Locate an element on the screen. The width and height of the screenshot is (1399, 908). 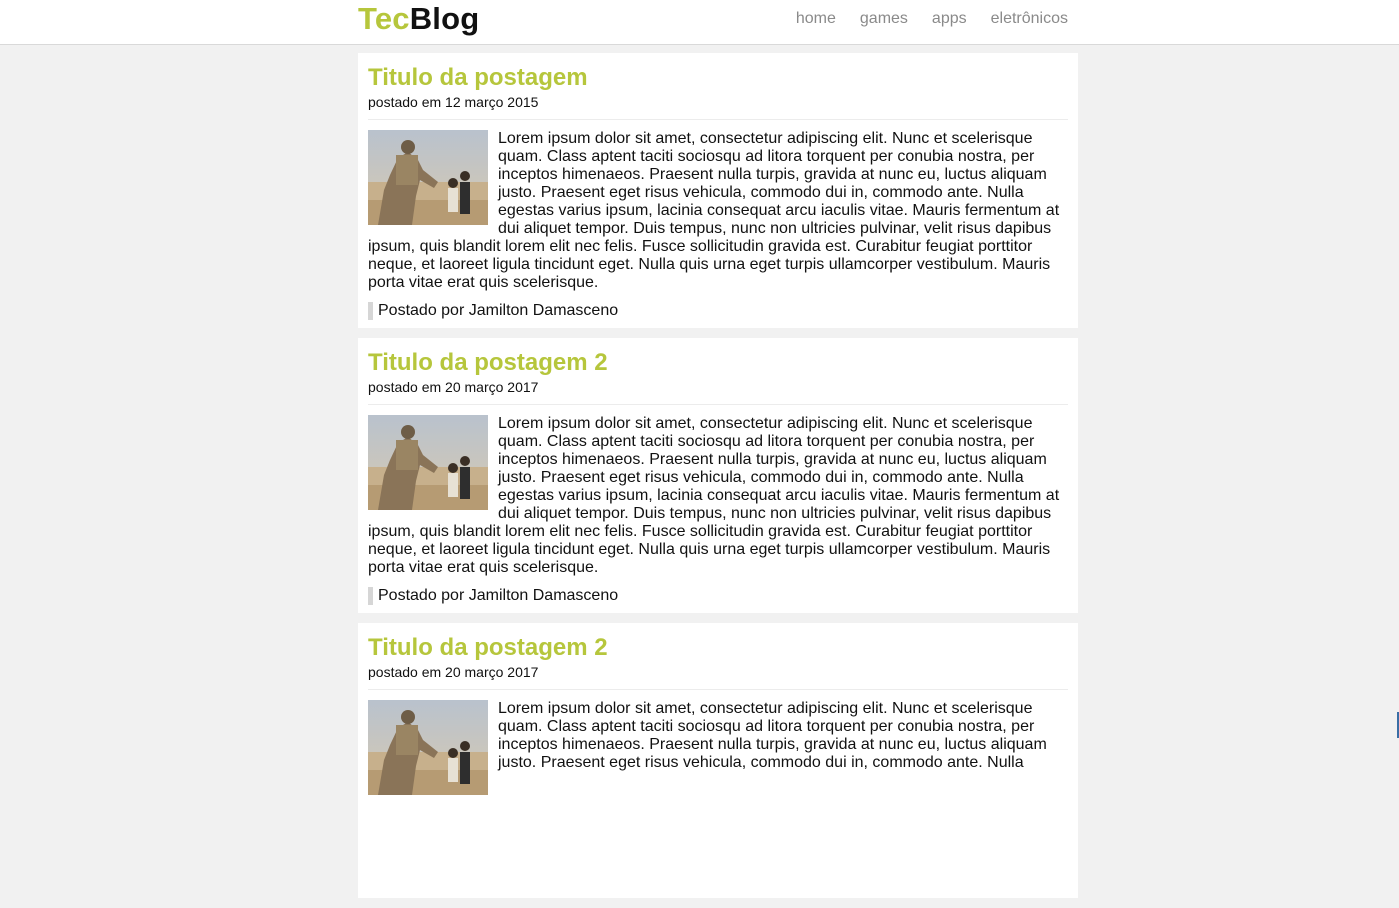
nav-item-eletronicos: eletrônicos is located at coordinates (1029, 19).